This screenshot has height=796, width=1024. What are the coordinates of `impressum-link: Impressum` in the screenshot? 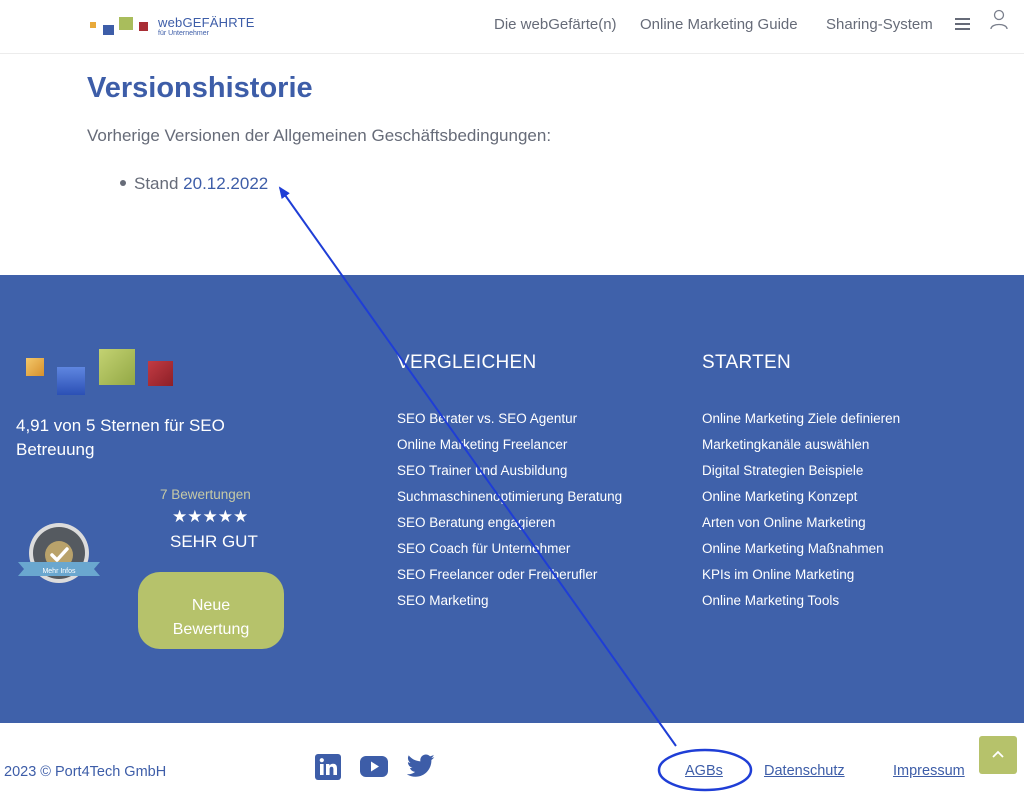 It's located at (929, 771).